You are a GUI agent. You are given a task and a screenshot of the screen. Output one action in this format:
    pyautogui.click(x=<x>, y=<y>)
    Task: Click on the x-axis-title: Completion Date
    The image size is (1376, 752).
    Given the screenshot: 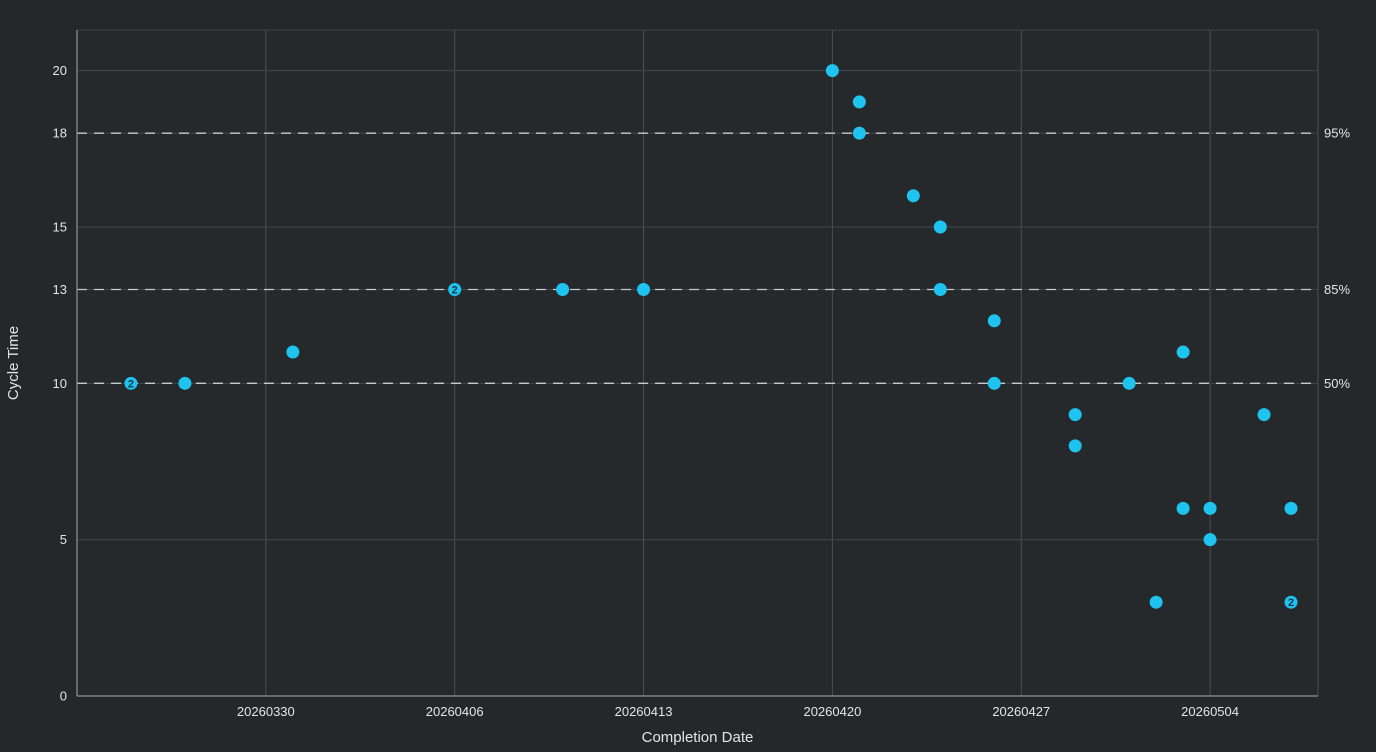 What is the action you would take?
    pyautogui.click(x=698, y=737)
    